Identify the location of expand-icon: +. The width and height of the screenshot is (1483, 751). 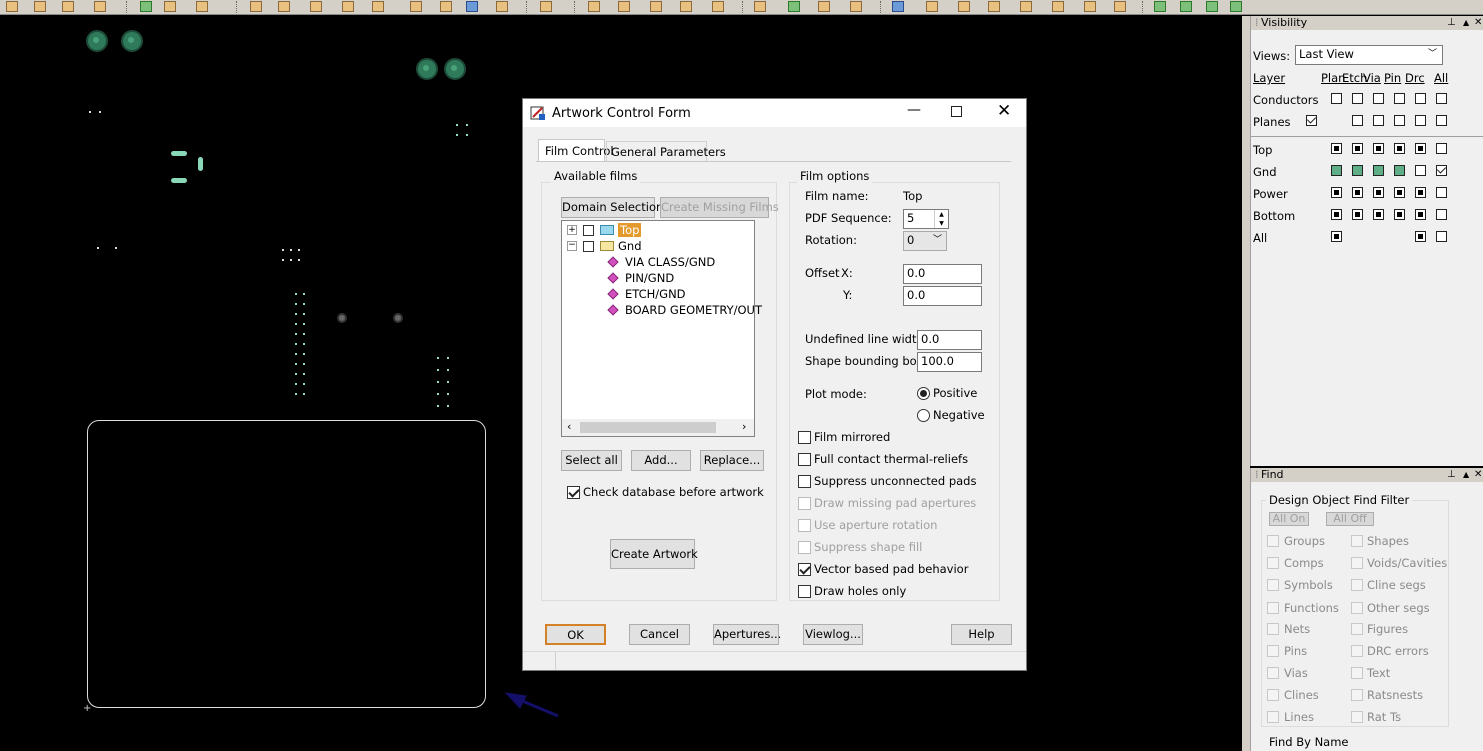
(572, 230).